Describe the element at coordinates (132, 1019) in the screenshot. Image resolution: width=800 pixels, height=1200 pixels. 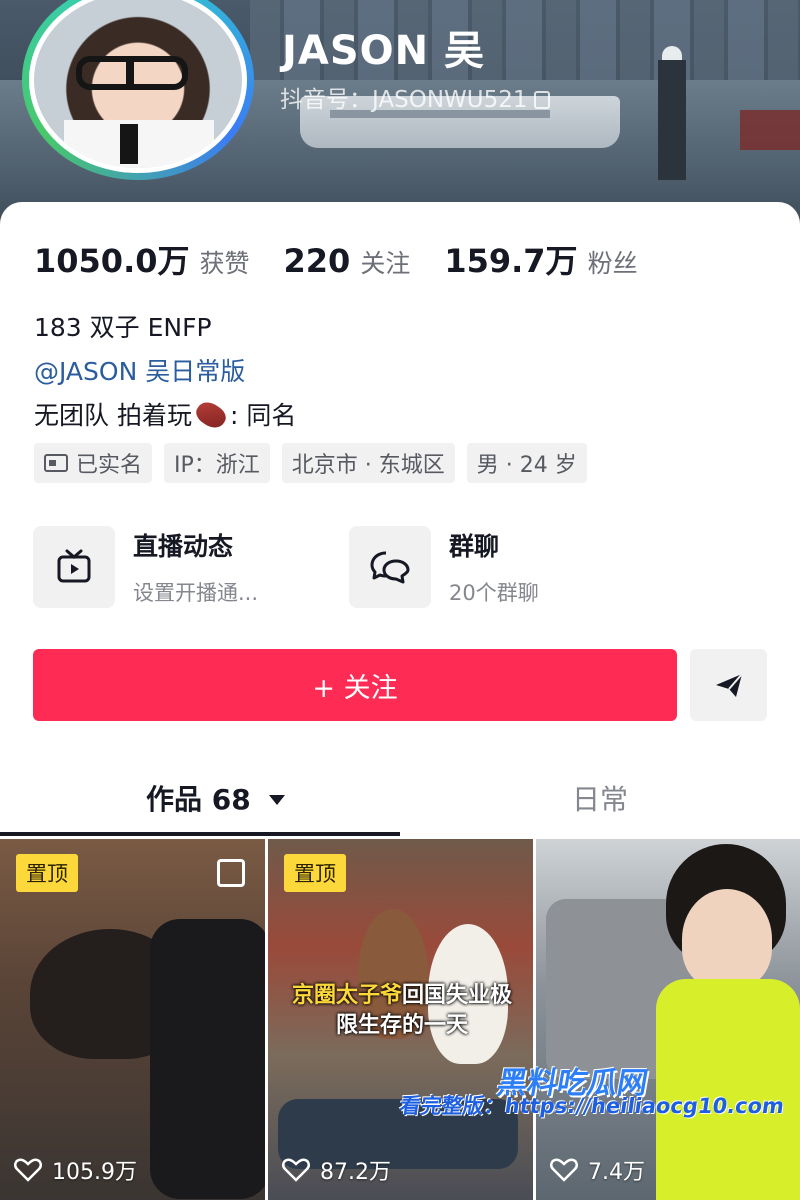
I see `video-card: 置顶 105.9万` at that location.